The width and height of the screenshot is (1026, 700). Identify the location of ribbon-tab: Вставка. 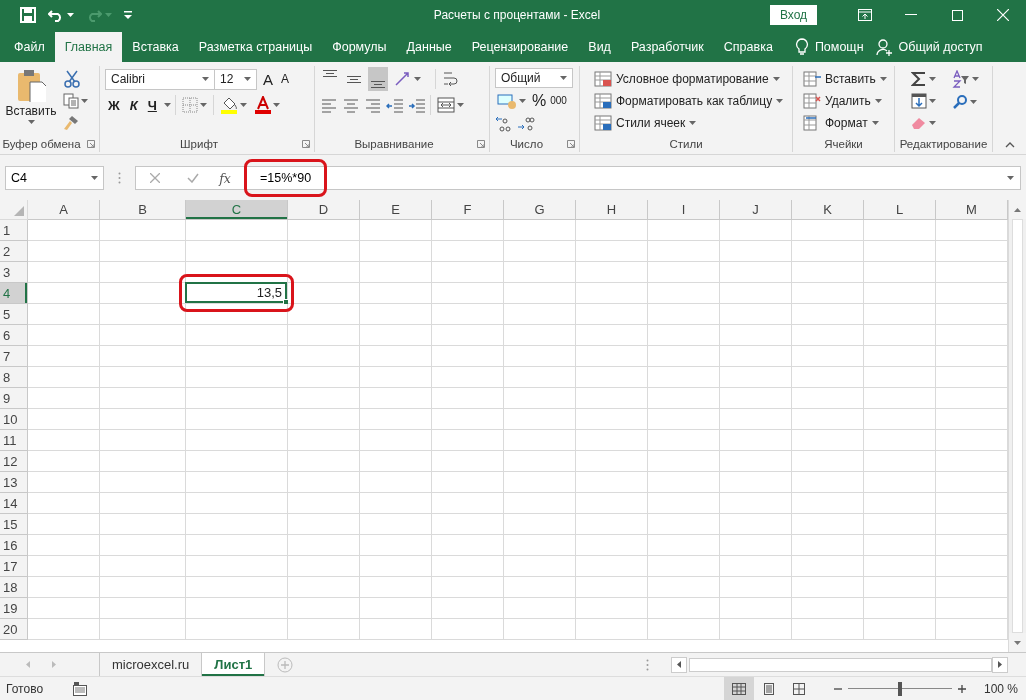
(155, 47).